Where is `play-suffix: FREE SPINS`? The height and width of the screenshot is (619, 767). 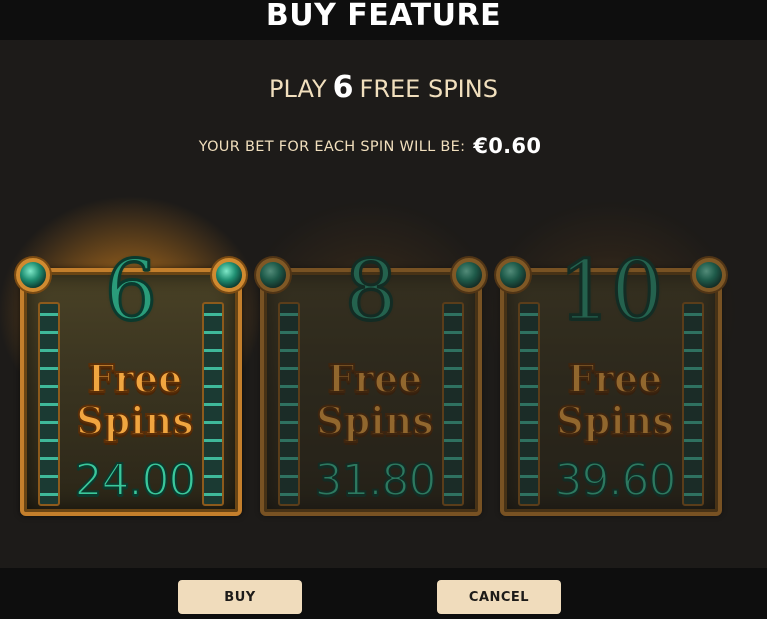 play-suffix: FREE SPINS is located at coordinates (428, 89).